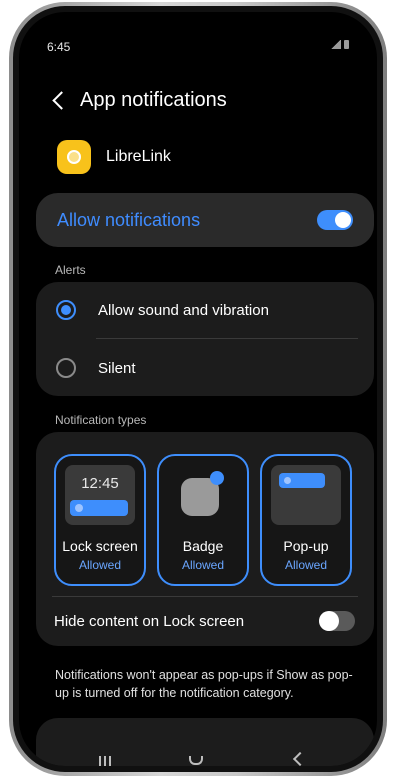 This screenshot has width=403, height=780. What do you see at coordinates (70, 270) in the screenshot?
I see `alerts-section-label: Alerts` at bounding box center [70, 270].